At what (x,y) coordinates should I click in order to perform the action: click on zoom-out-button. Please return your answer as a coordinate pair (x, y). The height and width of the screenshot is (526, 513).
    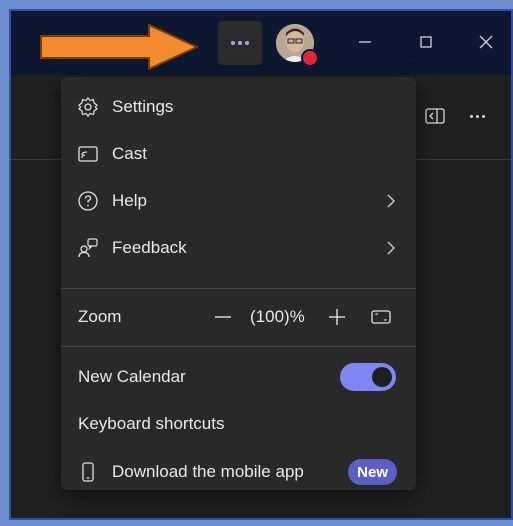
    Looking at the image, I should click on (223, 317).